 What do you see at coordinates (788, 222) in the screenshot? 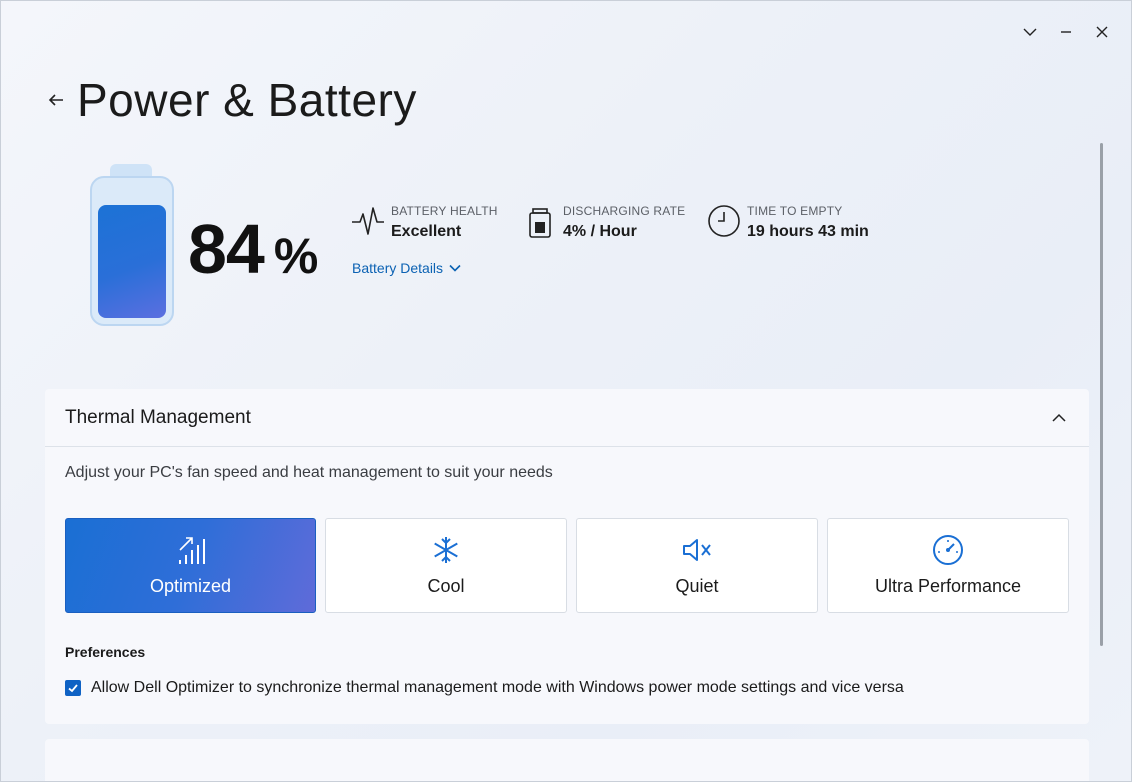
I see `time-to-empty-stat: TIME TO EMPTY 19 hours 43 min` at bounding box center [788, 222].